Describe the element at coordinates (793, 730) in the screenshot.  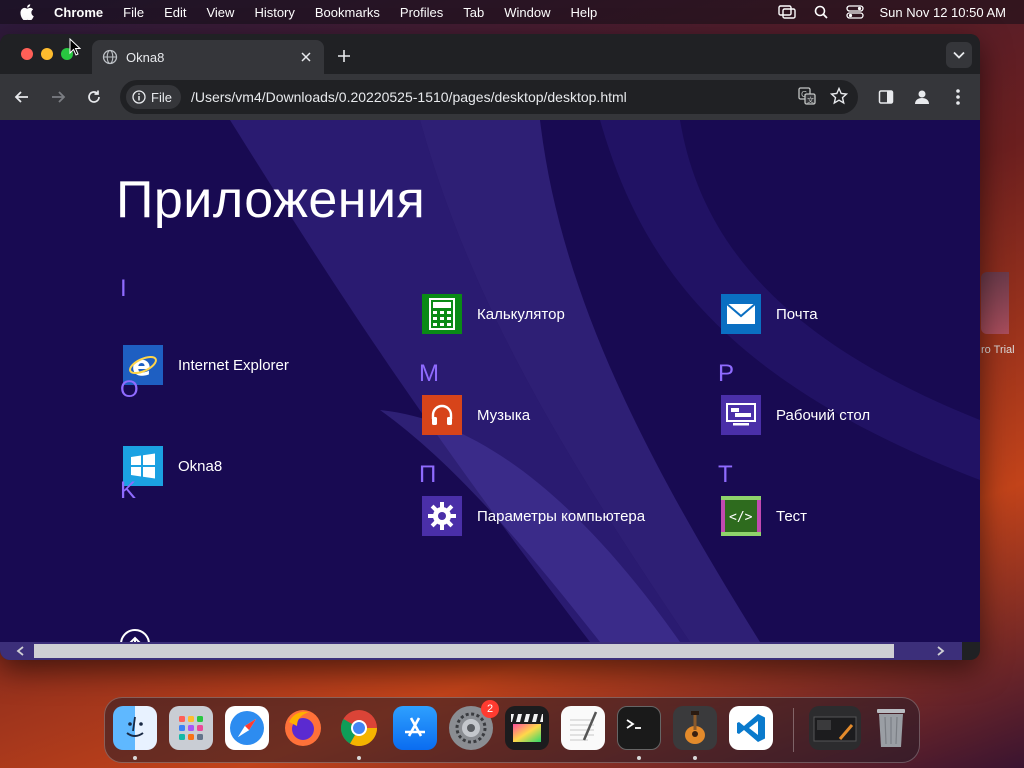
I see `dock-separator` at that location.